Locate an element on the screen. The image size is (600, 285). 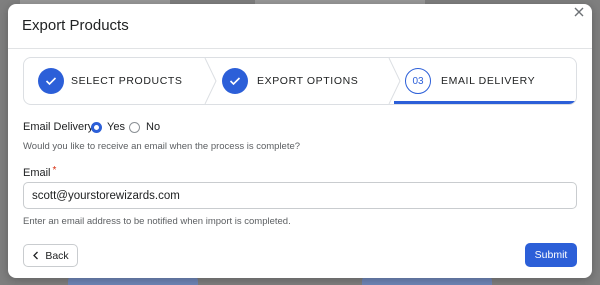
step-email-delivery: 03 EMAIL DELIVERY is located at coordinates (485, 81).